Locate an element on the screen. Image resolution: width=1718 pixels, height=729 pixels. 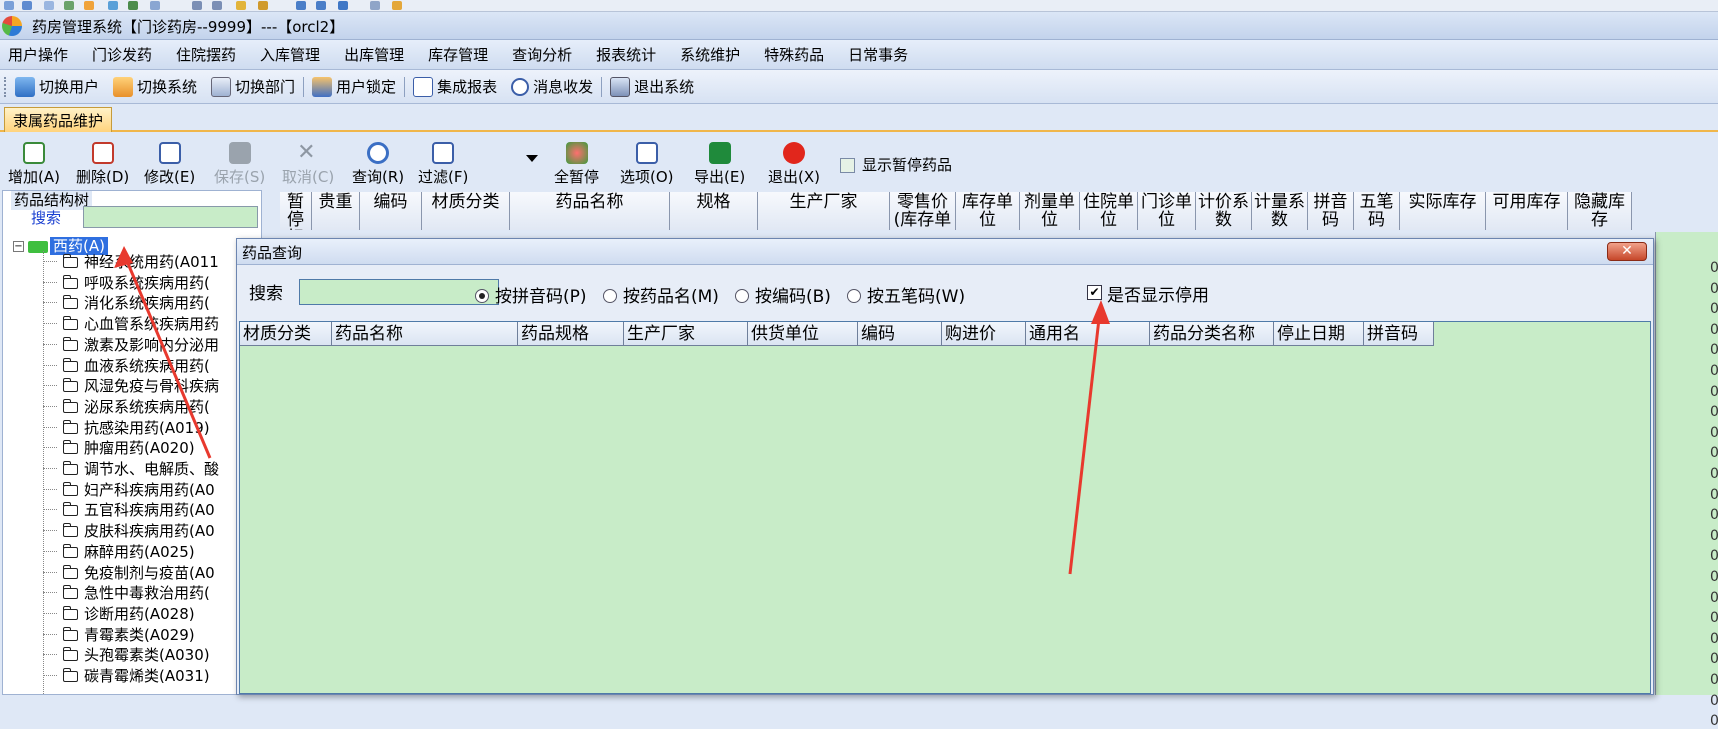
menu-special-drugs: 特殊药品 is located at coordinates (794, 54).